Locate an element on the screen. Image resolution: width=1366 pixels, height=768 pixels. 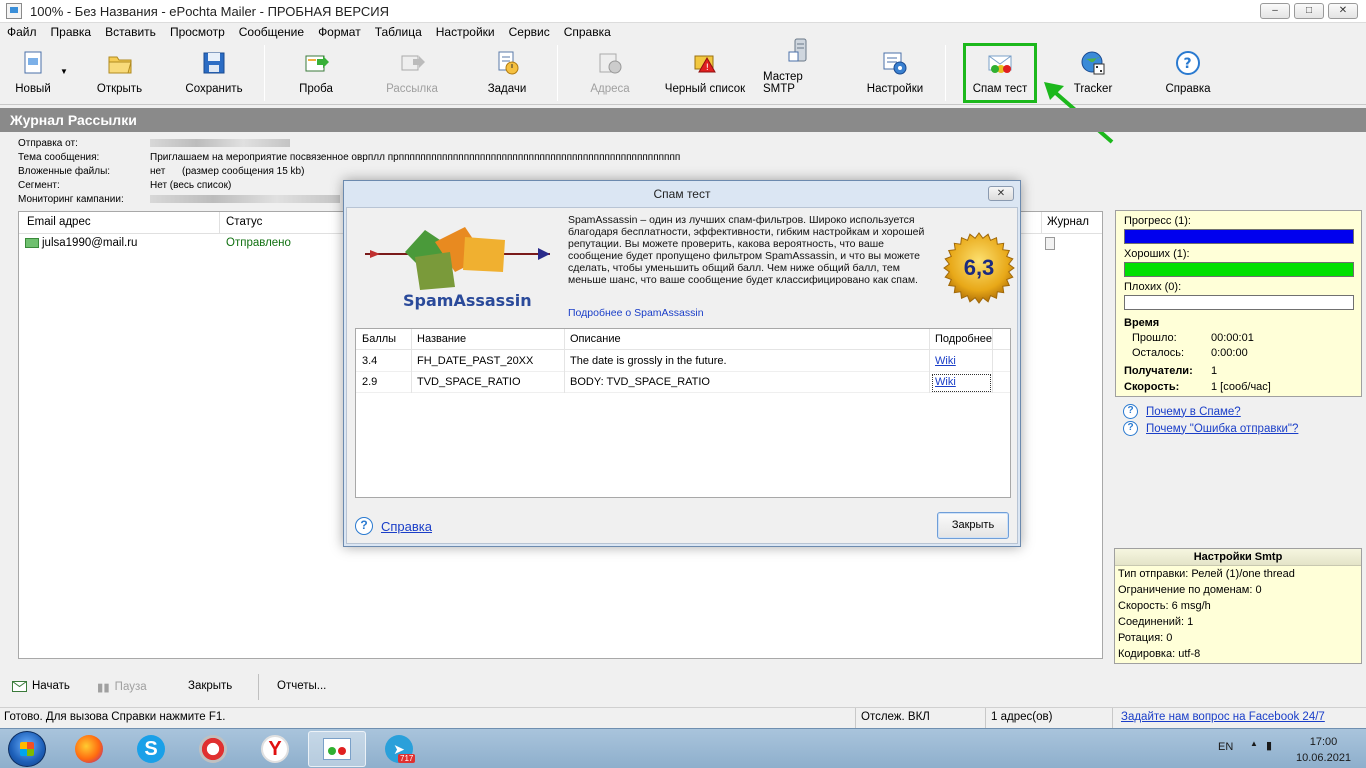
network-icon: ▮ is located at coordinates (1269, 745).